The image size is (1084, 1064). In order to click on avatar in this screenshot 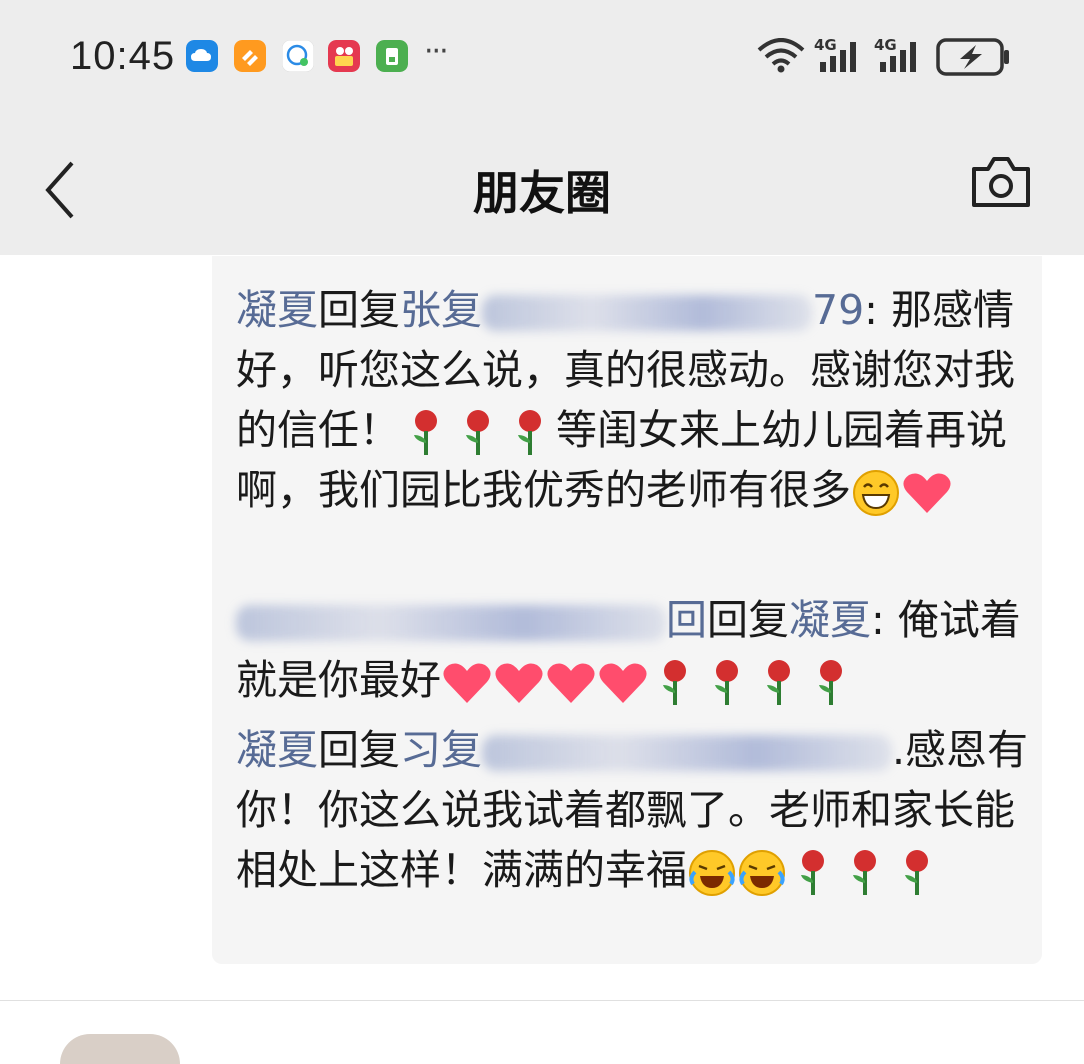, I will do `click(120, 1049)`.